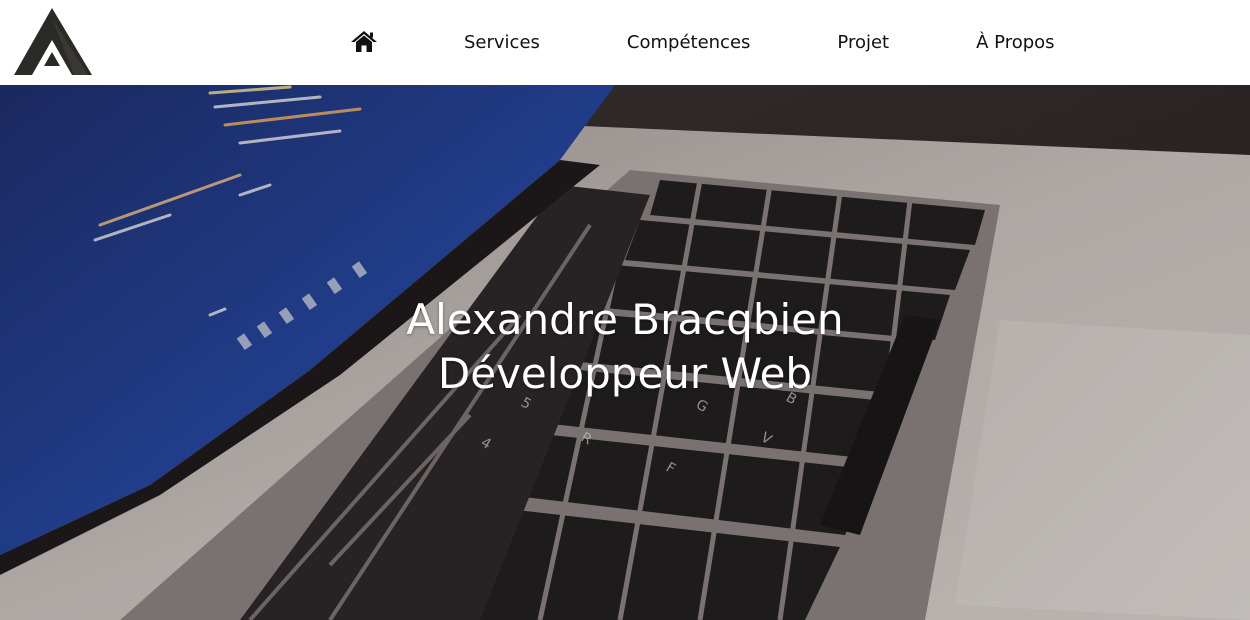 The height and width of the screenshot is (620, 1250). I want to click on home-icon, so click(364, 41).